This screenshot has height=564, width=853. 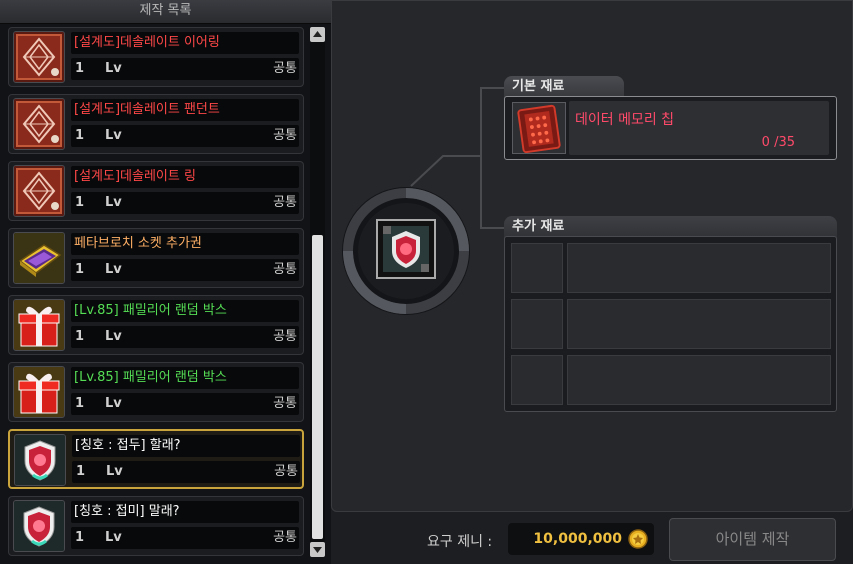 I want to click on craft-list-item: [칭호 : 접미] 말래? 1 Lv 공통, so click(x=156, y=526).